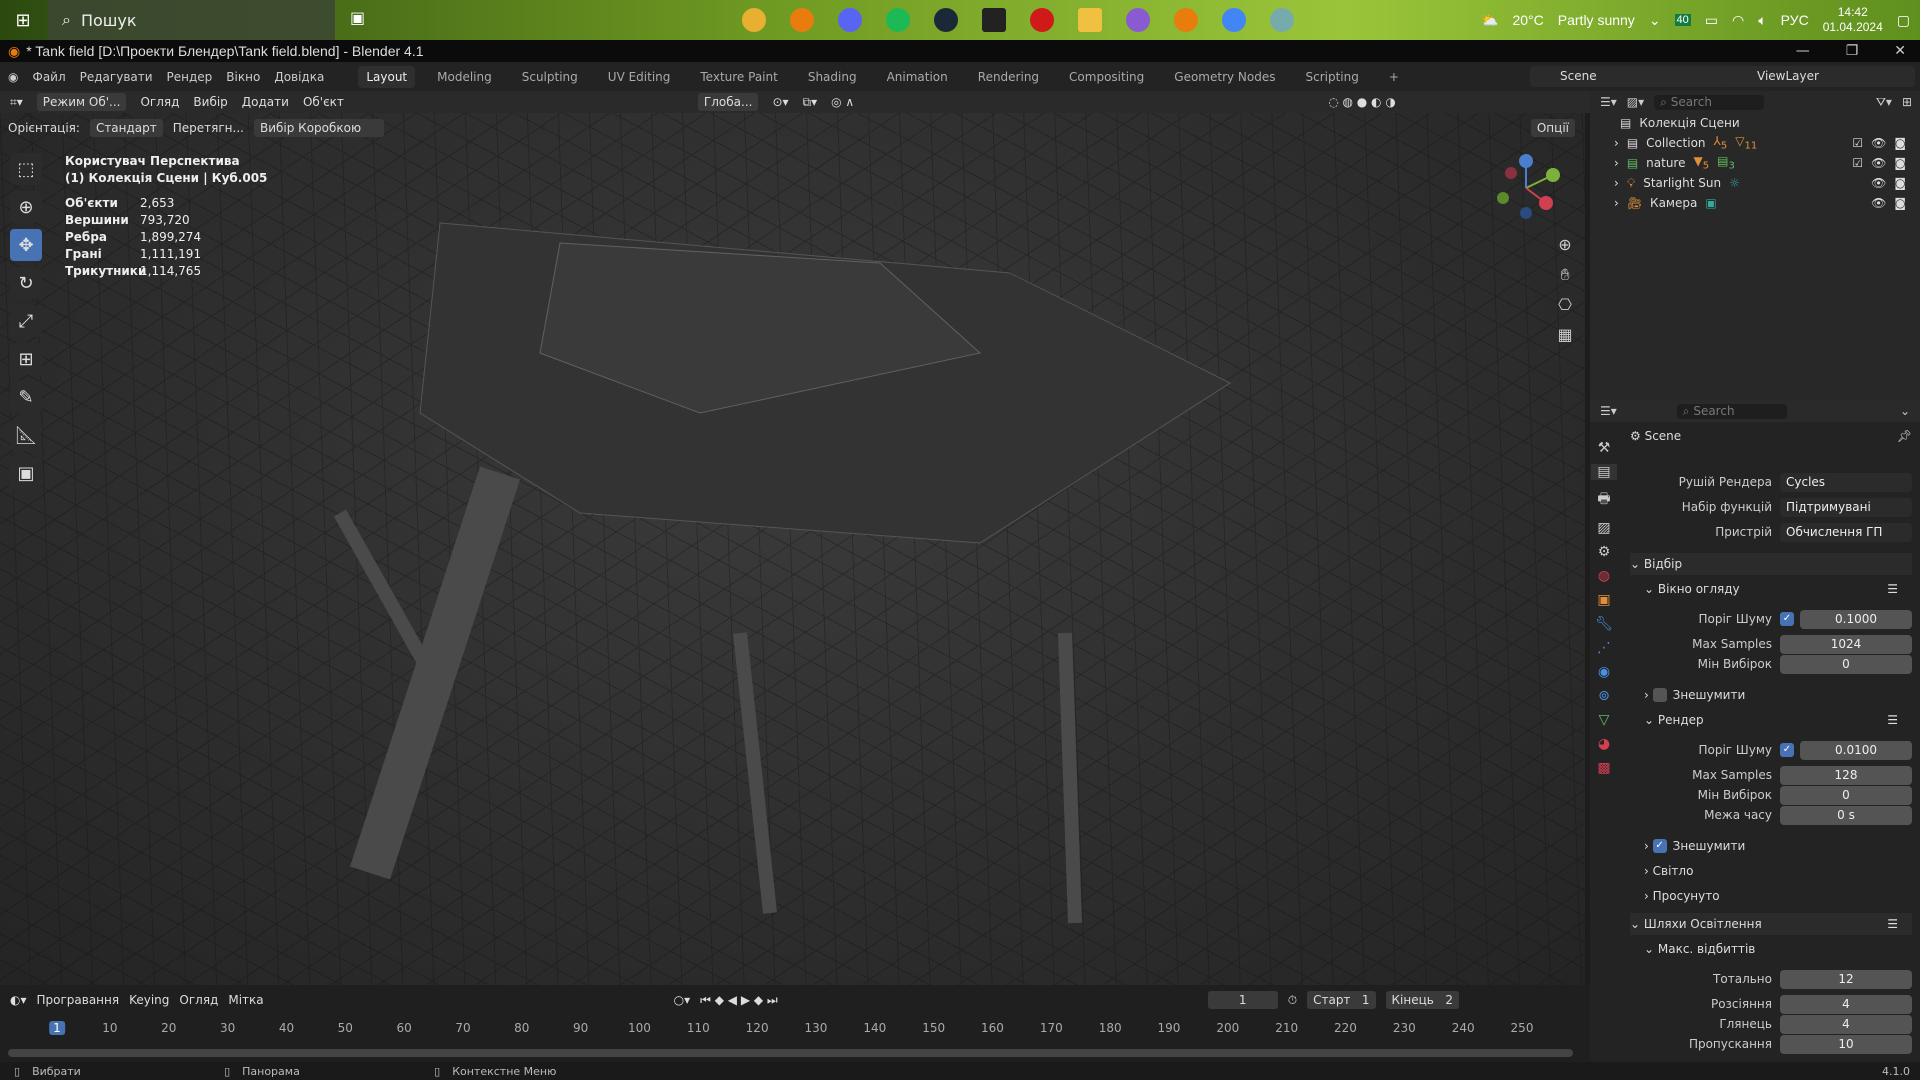 This screenshot has height=1080, width=1920. Describe the element at coordinates (1527, 20) in the screenshot. I see `weather-temp: 20°C` at that location.